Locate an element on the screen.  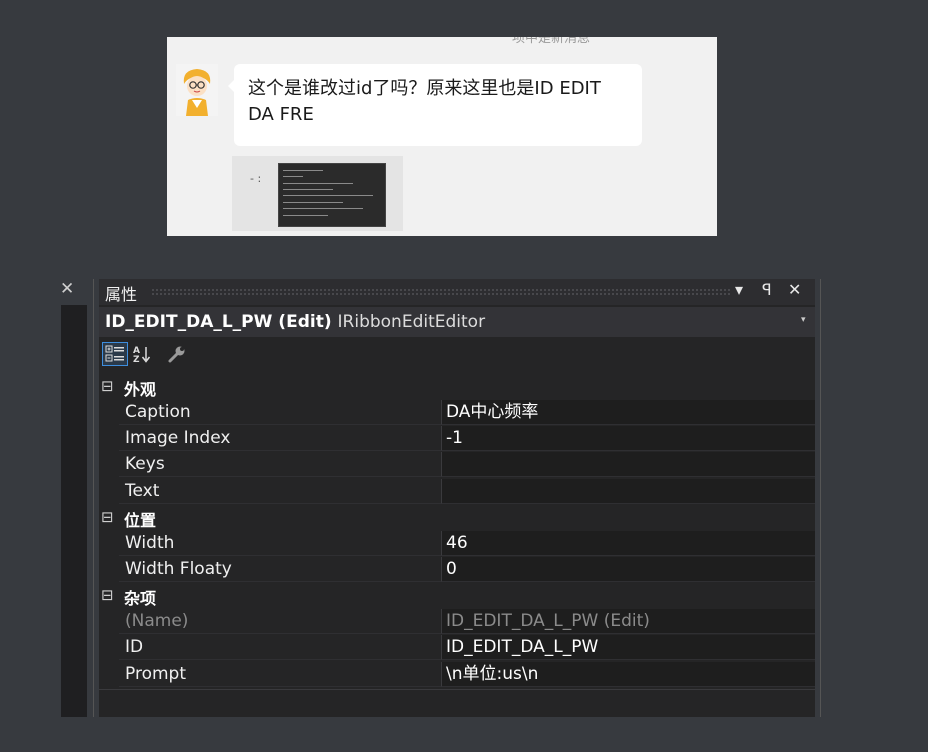
property-name: Caption is located at coordinates (280, 412).